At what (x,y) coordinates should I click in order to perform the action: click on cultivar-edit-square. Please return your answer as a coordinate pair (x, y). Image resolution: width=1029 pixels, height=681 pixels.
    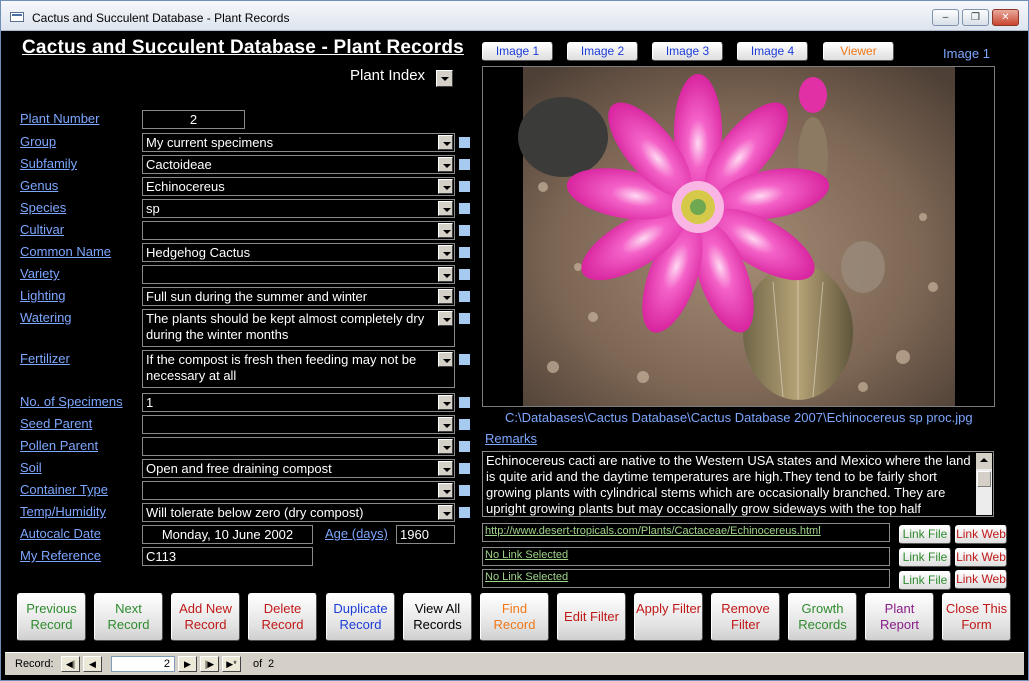
    Looking at the image, I should click on (464, 230).